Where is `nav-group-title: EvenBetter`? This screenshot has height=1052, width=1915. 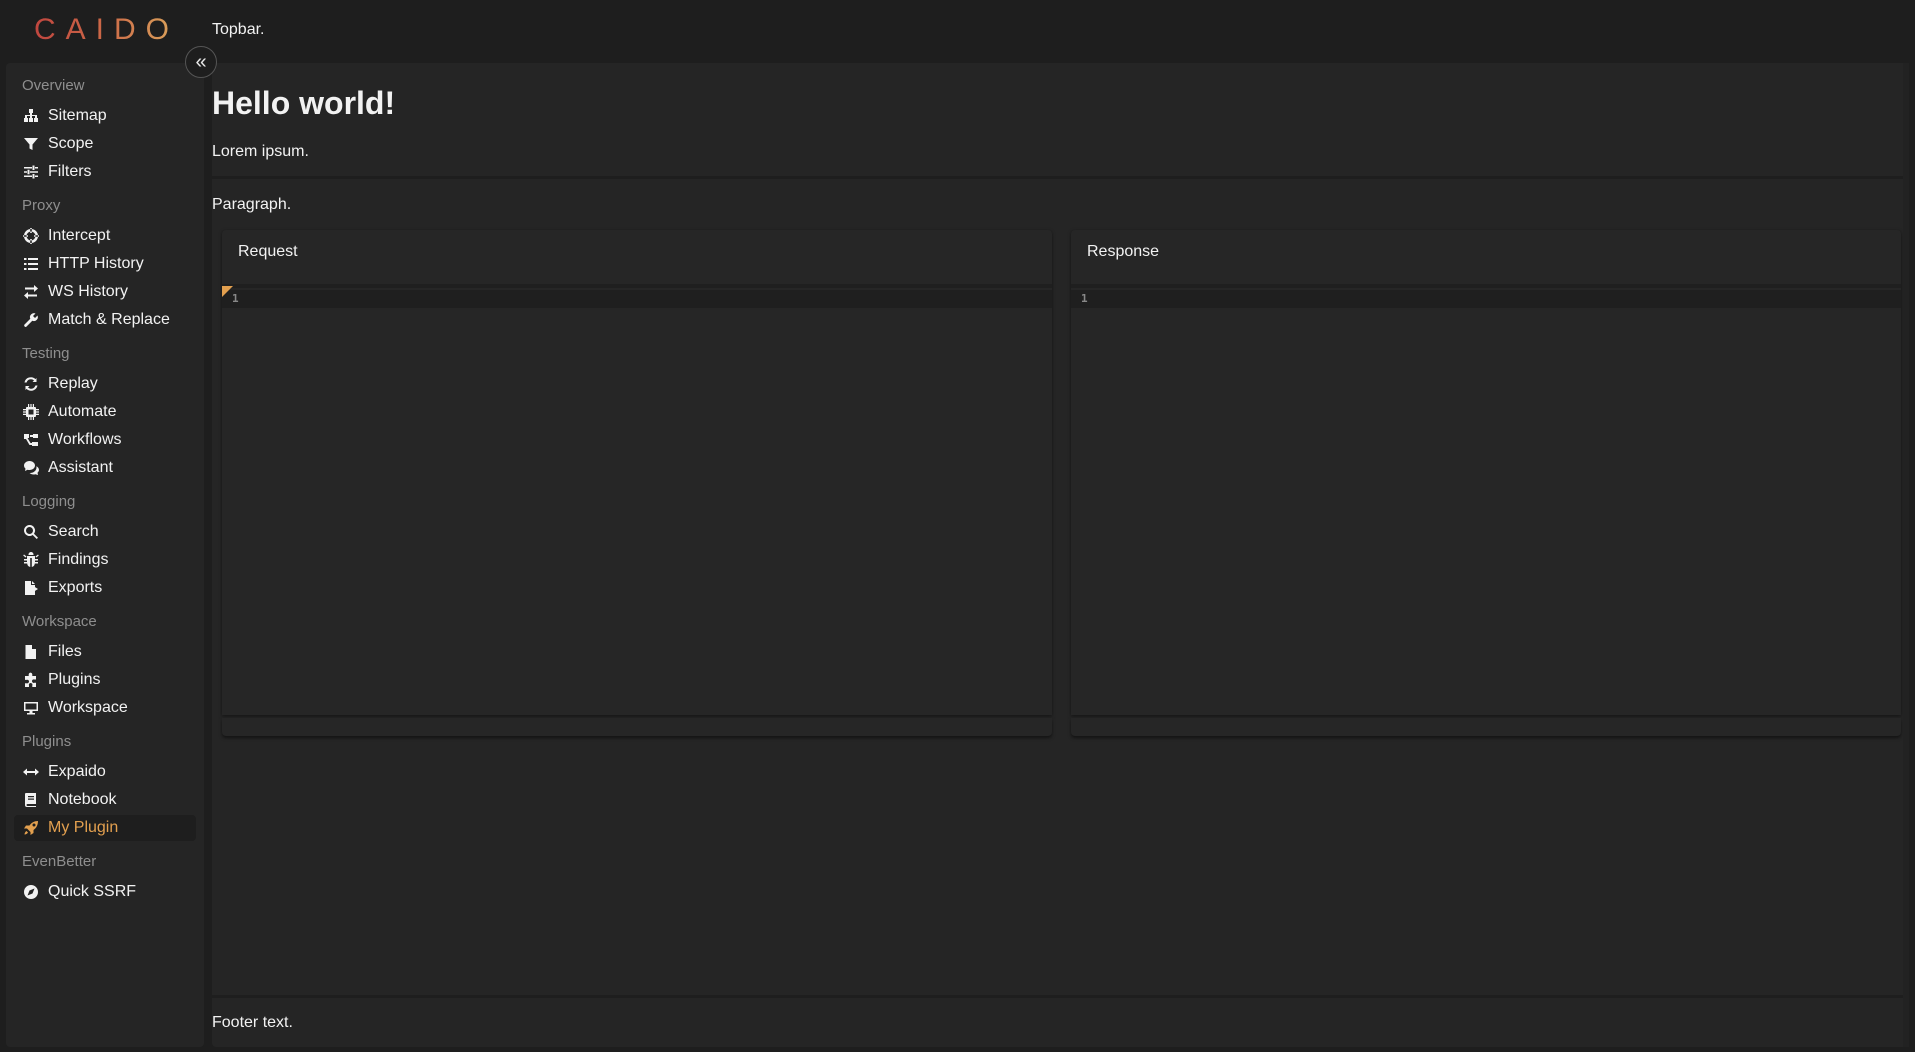
nav-group-title: EvenBetter is located at coordinates (59, 861).